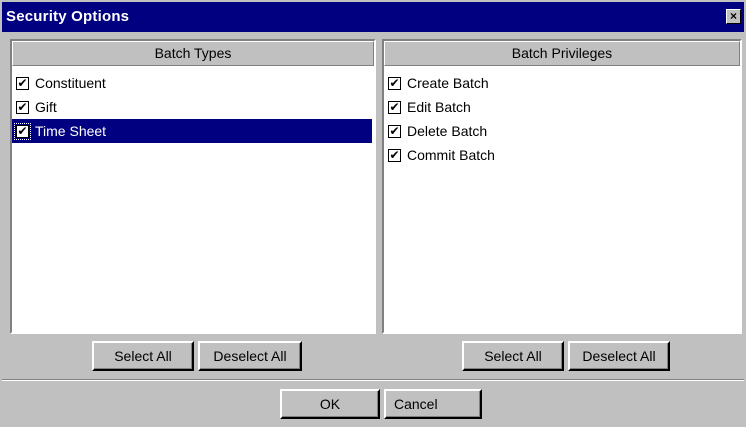 The image size is (746, 427). I want to click on list-item-constituent: ✔ Constituent, so click(193, 83).